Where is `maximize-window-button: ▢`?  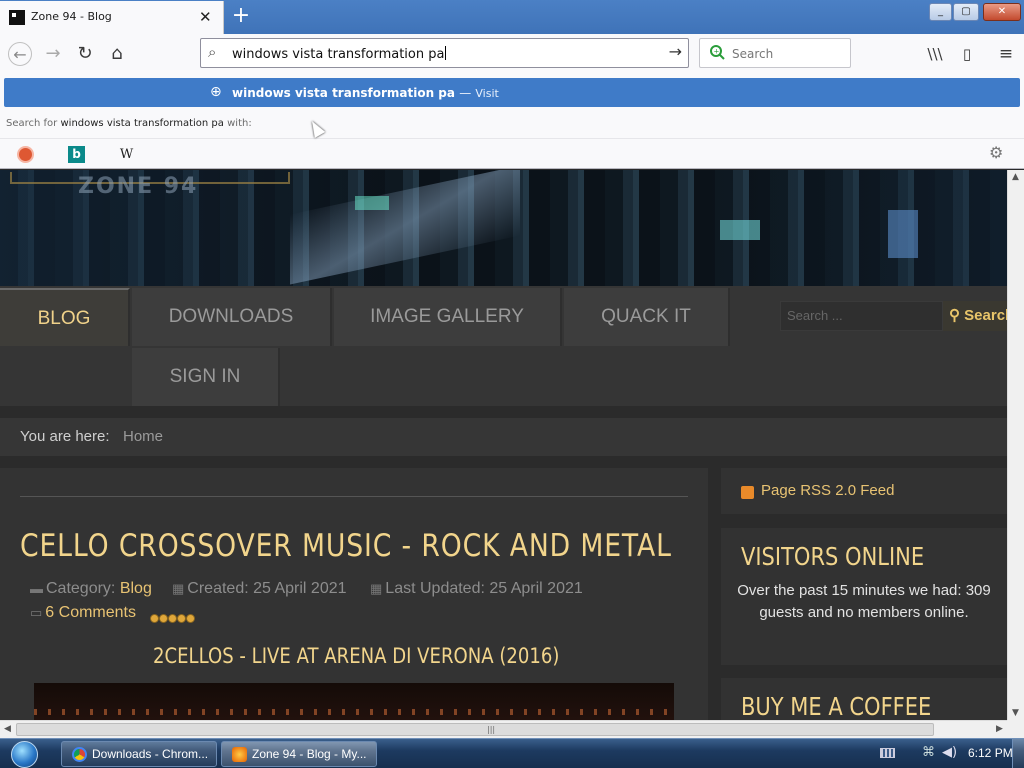 maximize-window-button: ▢ is located at coordinates (966, 12).